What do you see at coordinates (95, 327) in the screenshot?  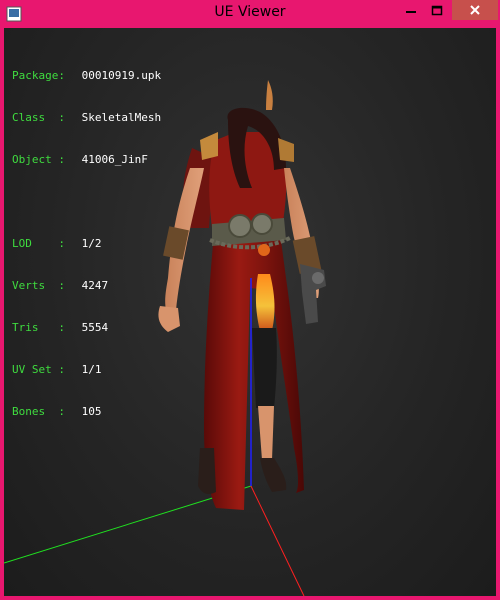 I see `info-value: 5554` at bounding box center [95, 327].